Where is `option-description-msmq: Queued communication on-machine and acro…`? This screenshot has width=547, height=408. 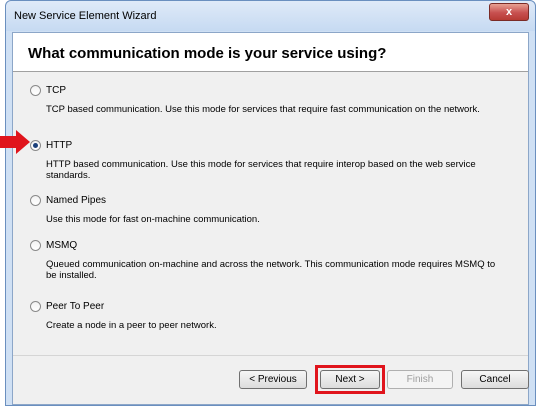 option-description-msmq: Queued communication on-machine and acro… is located at coordinates (271, 270).